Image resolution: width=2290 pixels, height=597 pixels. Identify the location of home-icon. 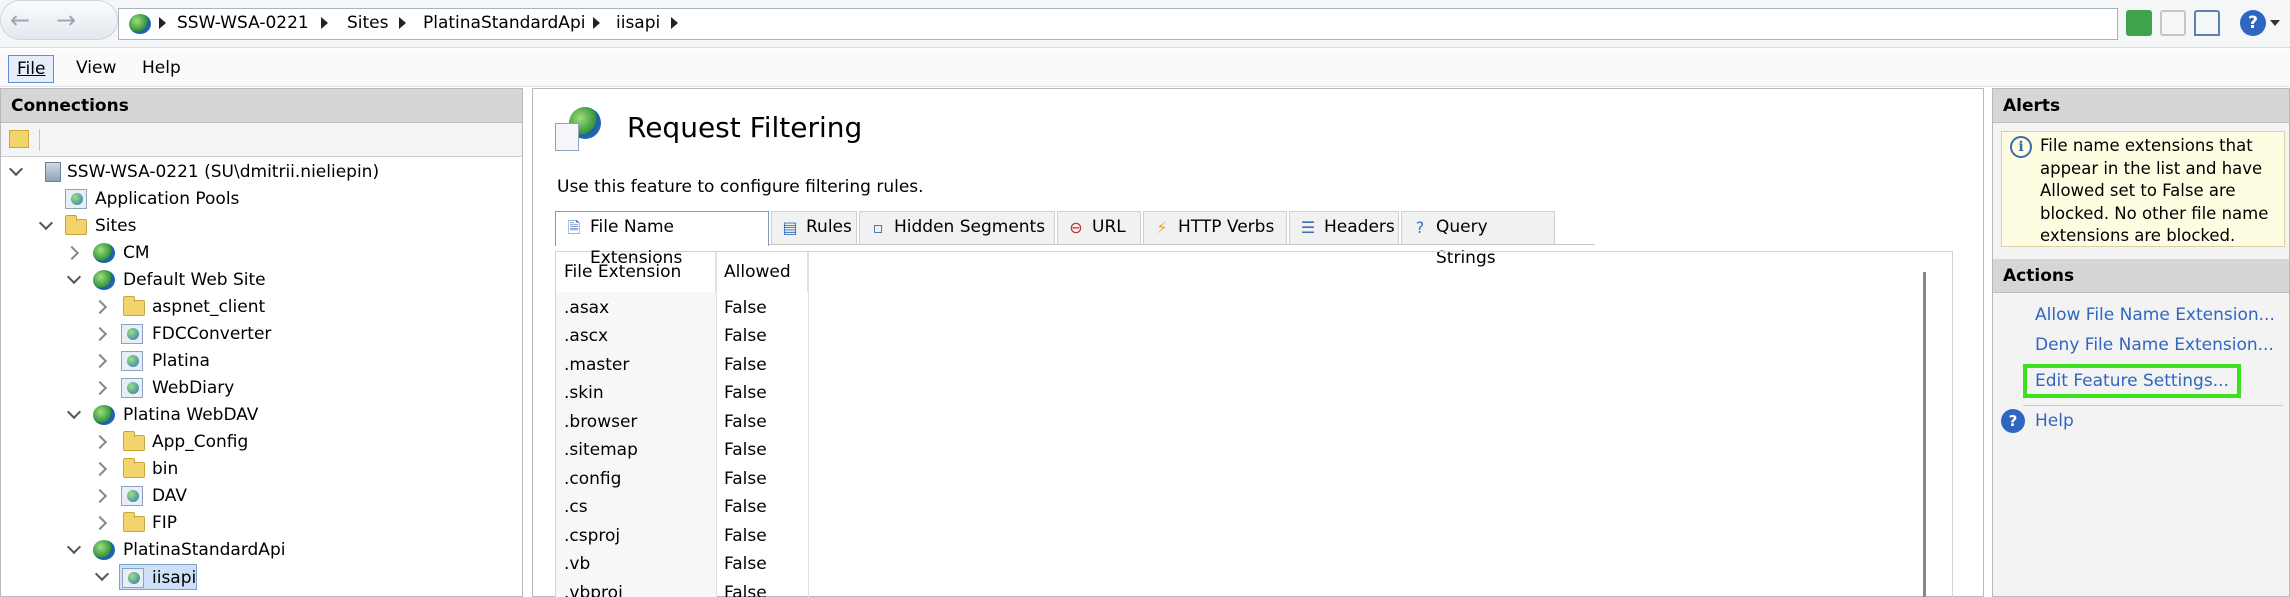
(2207, 23).